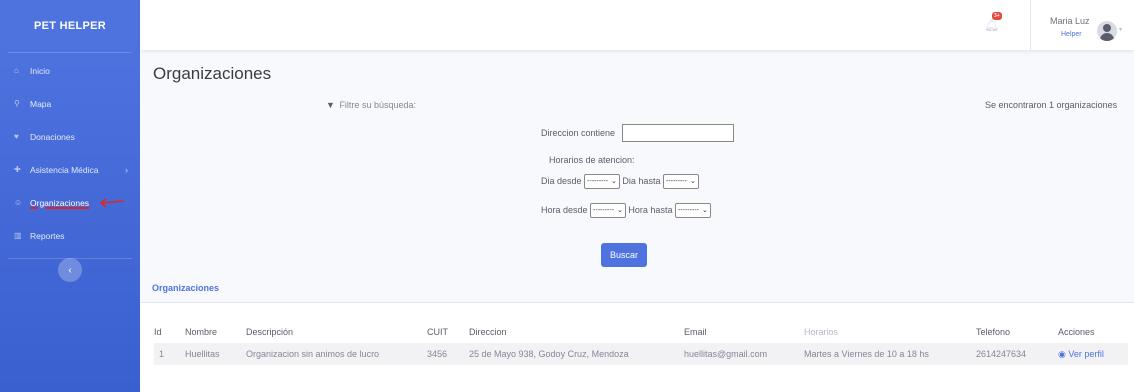  What do you see at coordinates (1032, 25) in the screenshot?
I see `topbar-divider` at bounding box center [1032, 25].